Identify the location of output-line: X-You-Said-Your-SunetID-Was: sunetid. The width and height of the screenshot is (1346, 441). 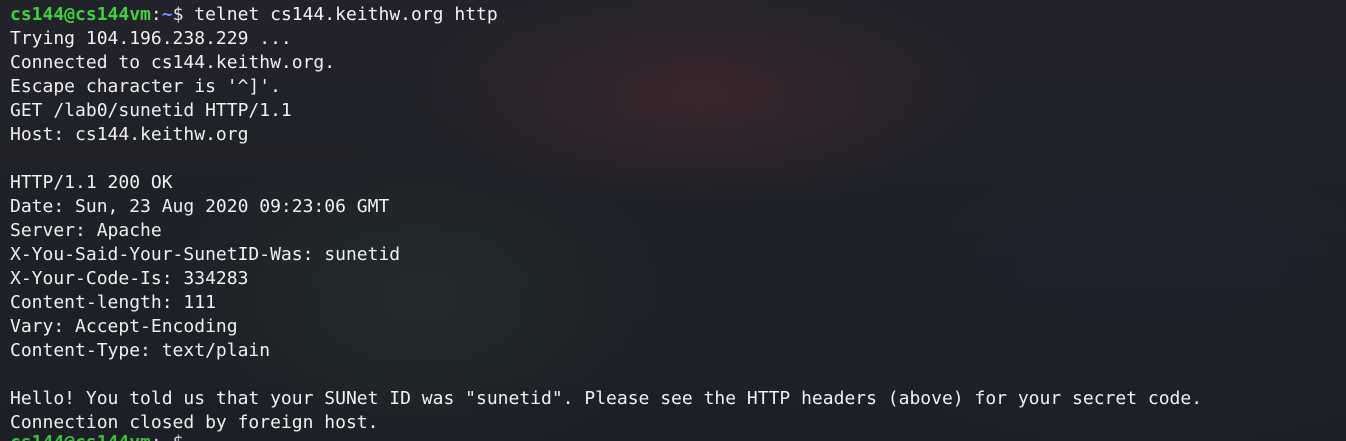
(205, 254).